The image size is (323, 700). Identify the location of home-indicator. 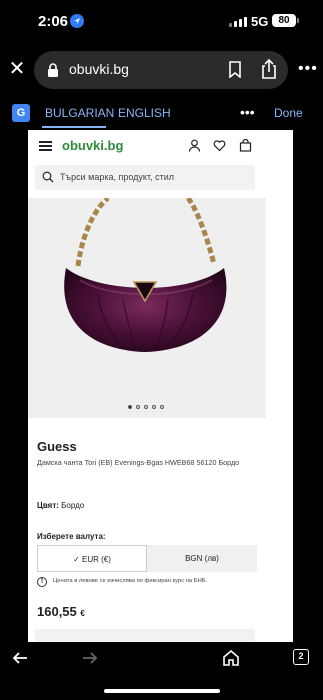
(162, 691).